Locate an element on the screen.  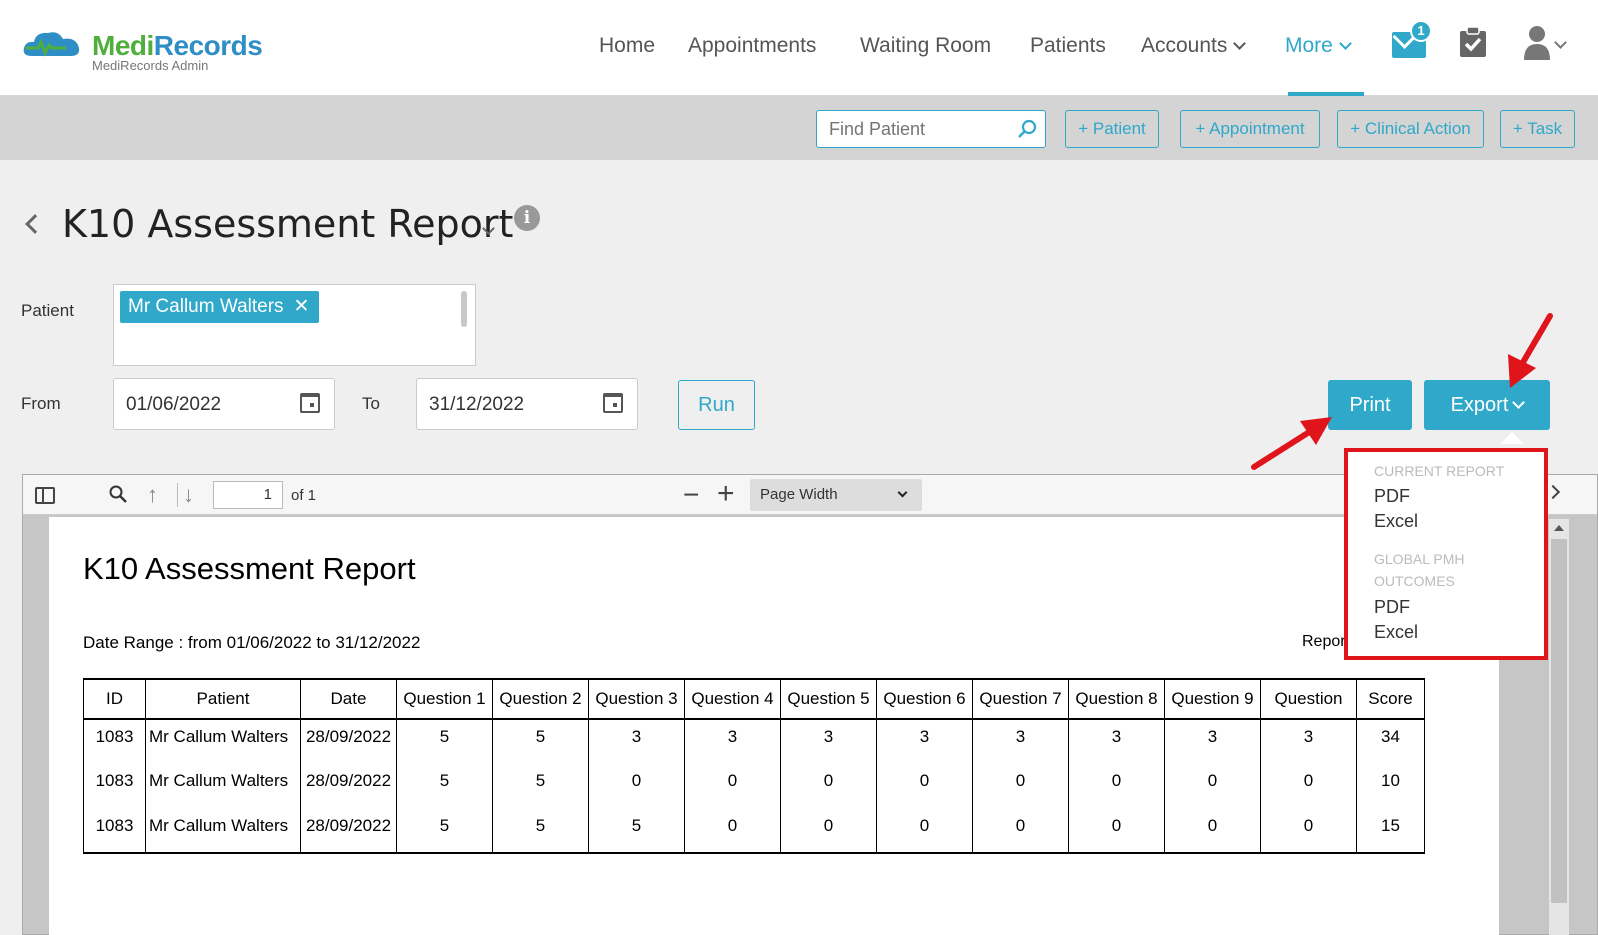
info-icon: i is located at coordinates (527, 218).